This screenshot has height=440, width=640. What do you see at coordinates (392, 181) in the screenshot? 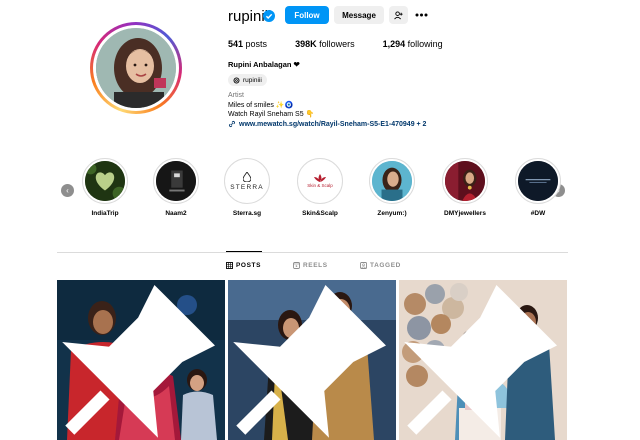
I see `portrait-thumbnail` at bounding box center [392, 181].